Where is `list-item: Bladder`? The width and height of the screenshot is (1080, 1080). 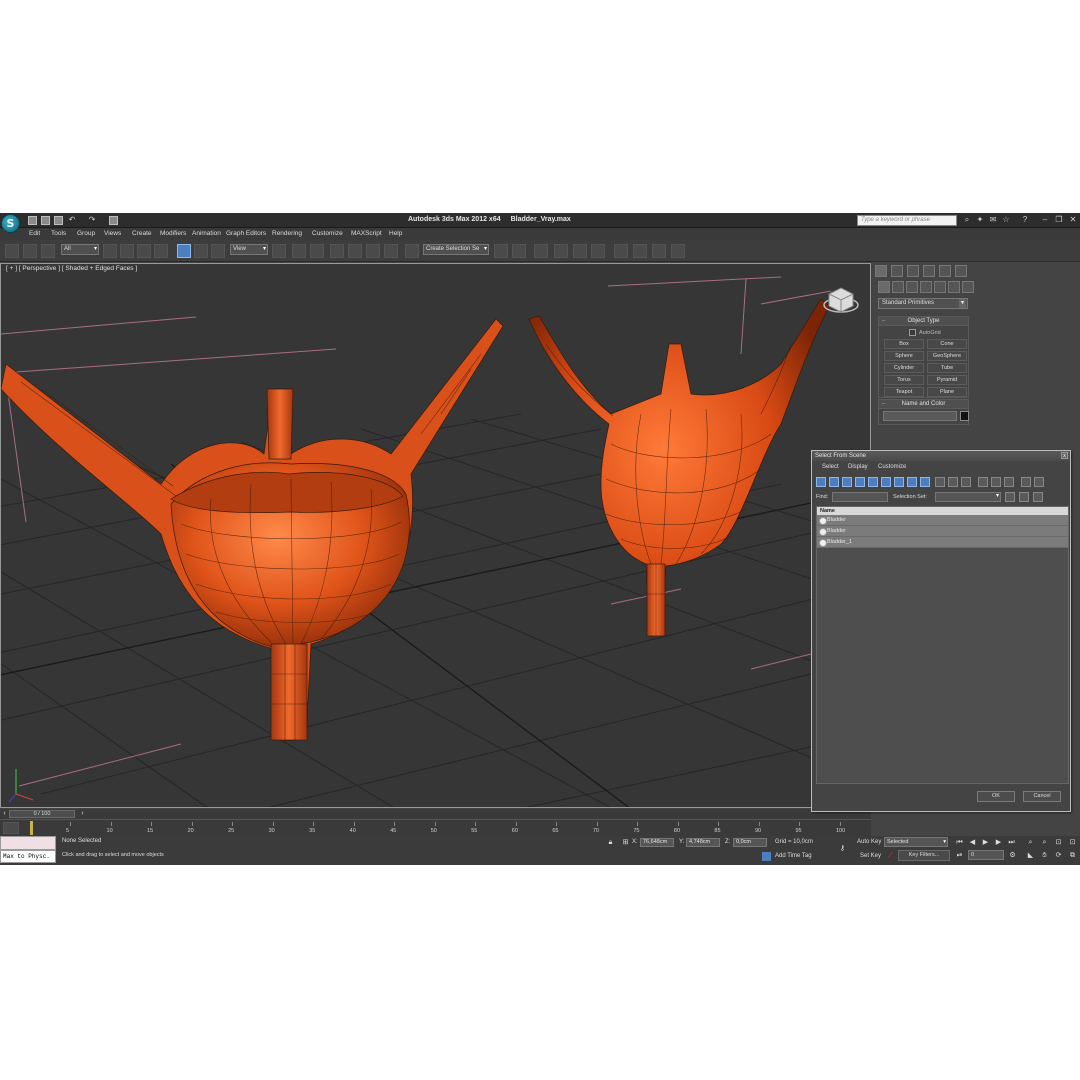
list-item: Bladder is located at coordinates (942, 531).